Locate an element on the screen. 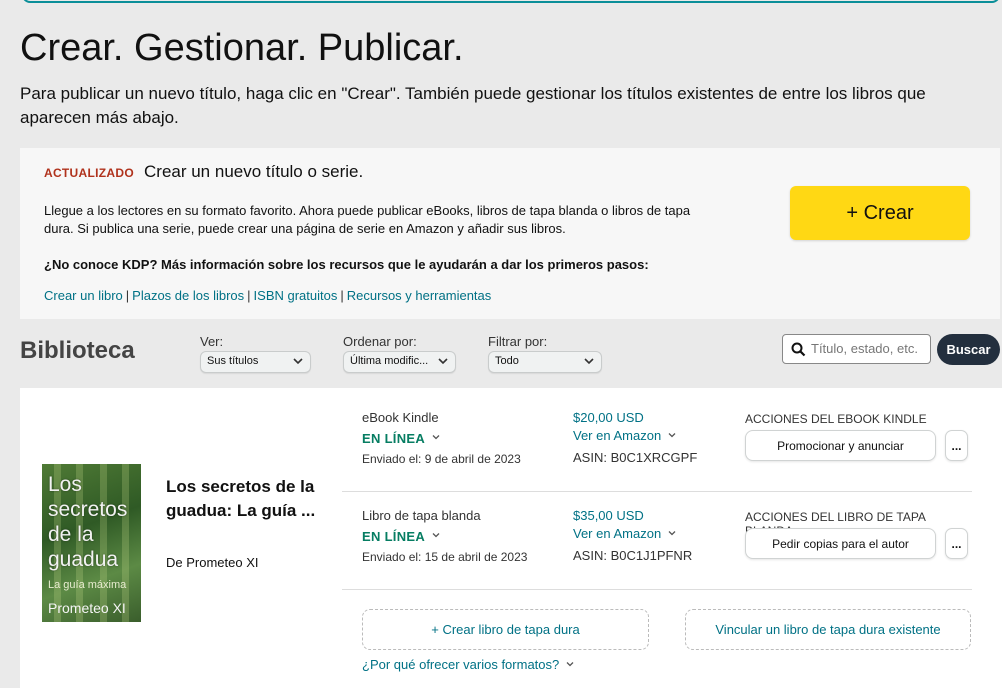 The height and width of the screenshot is (688, 1002). library-title: Biblioteca is located at coordinates (77, 350).